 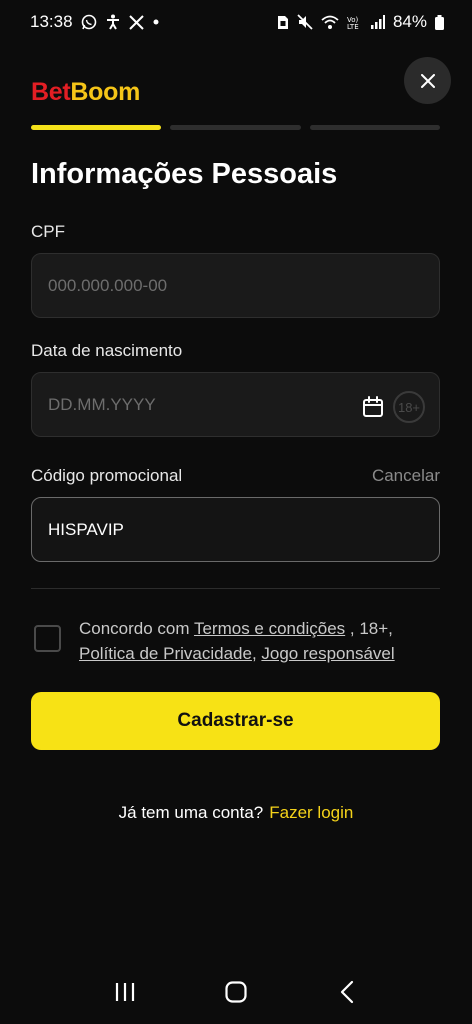 I want to click on accessibility-icon, so click(x=113, y=22).